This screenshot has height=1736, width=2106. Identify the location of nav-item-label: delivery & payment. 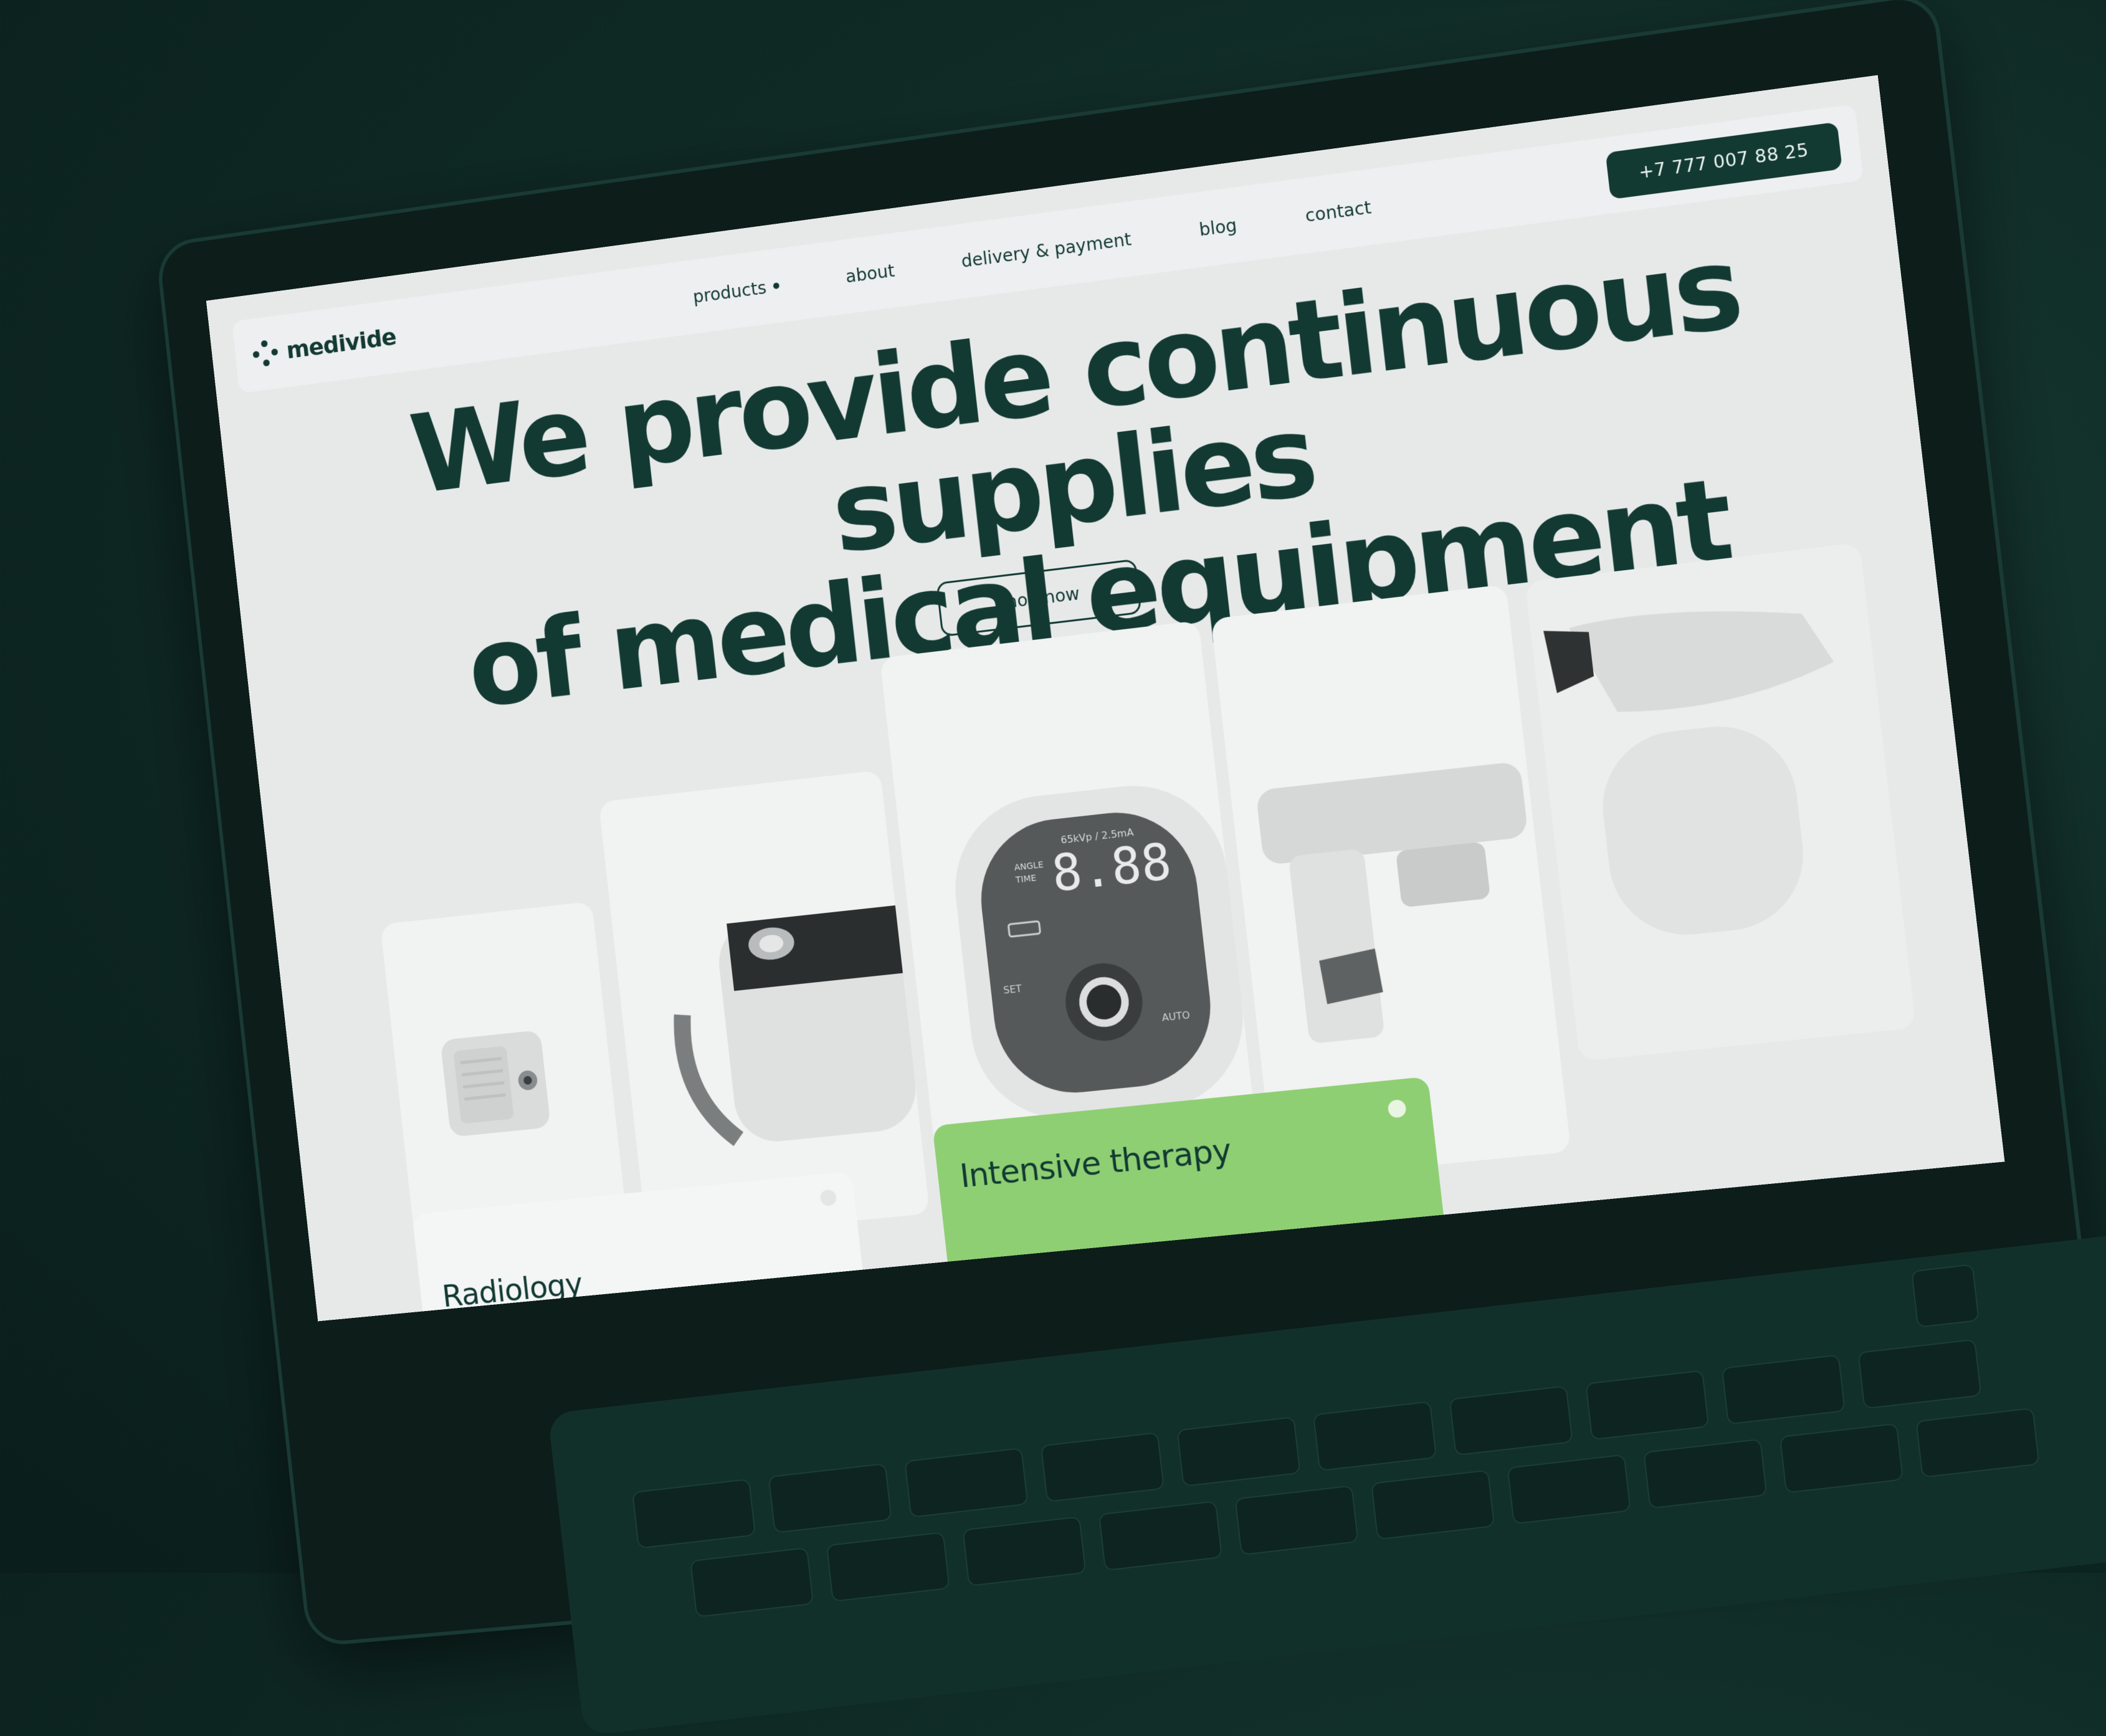
(1046, 250).